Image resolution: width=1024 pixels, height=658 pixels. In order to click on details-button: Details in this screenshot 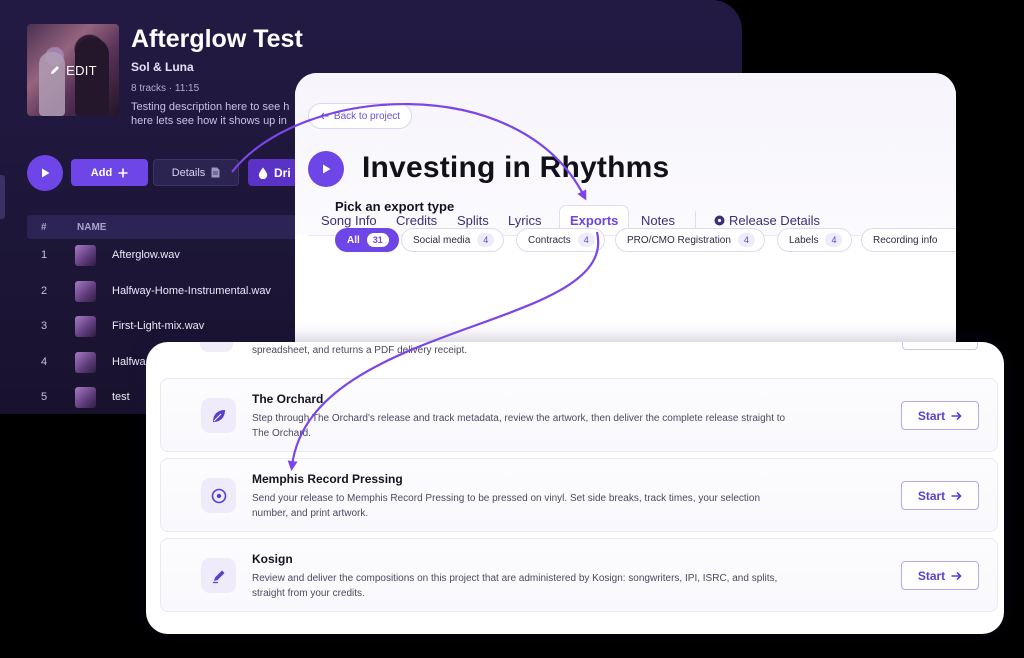, I will do `click(196, 172)`.